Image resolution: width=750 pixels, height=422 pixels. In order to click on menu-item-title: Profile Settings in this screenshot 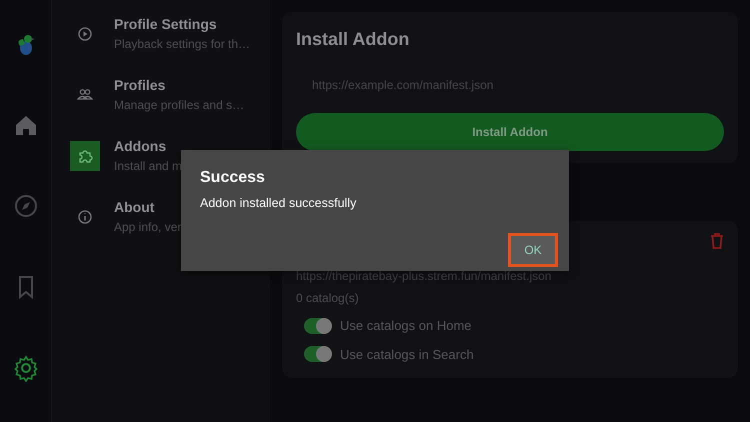, I will do `click(182, 24)`.